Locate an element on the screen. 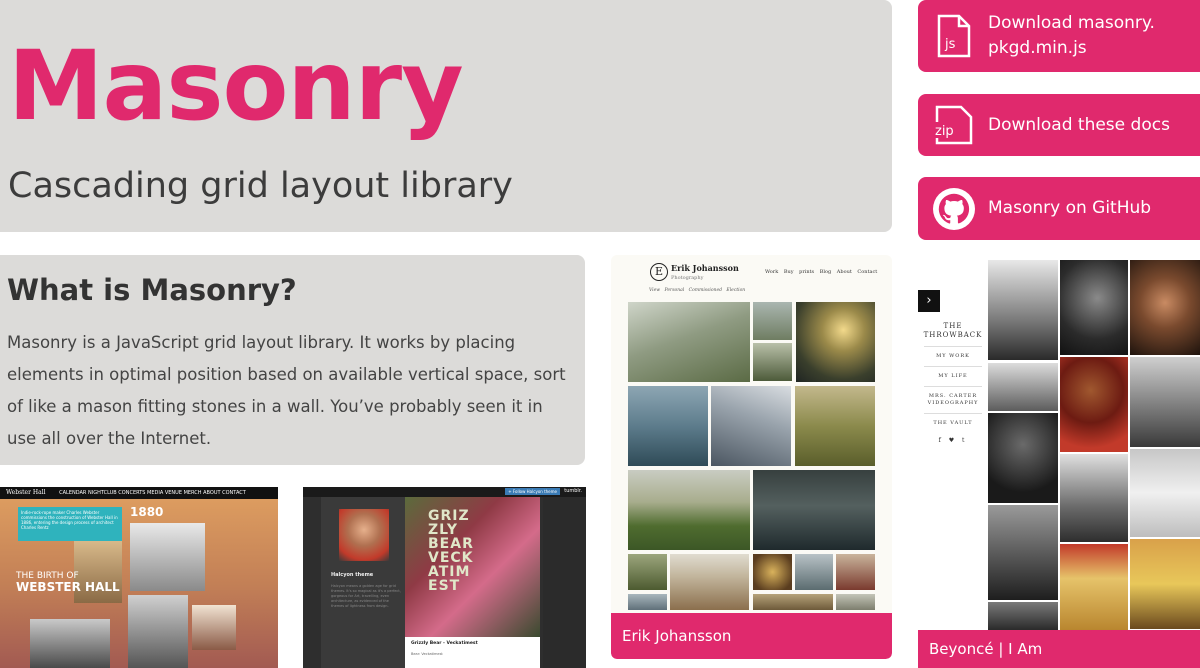 Image resolution: width=1200 pixels, height=668 pixels. webster-headline: THE BIRTH OF WEBSTER HALL is located at coordinates (68, 583).